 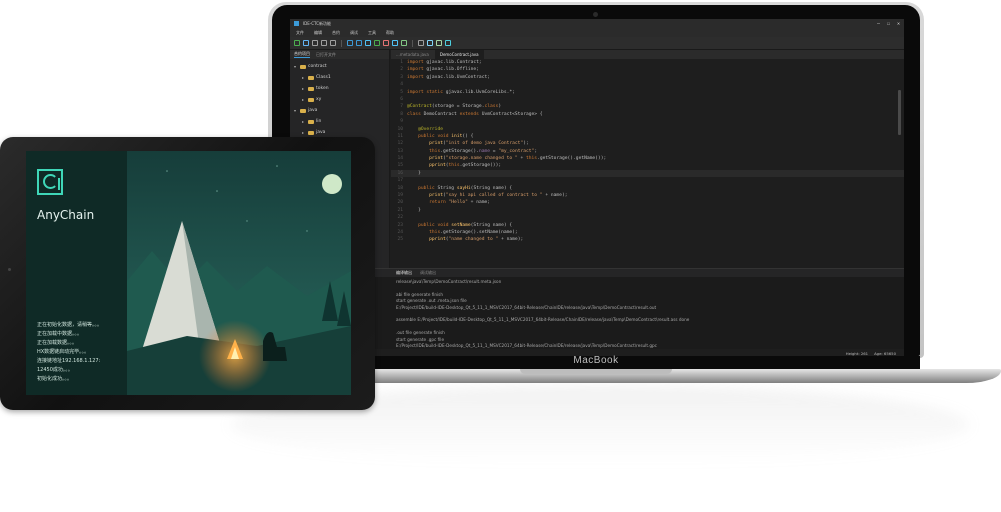 What do you see at coordinates (400, 136) in the screenshot?
I see `line-number: 11` at bounding box center [400, 136].